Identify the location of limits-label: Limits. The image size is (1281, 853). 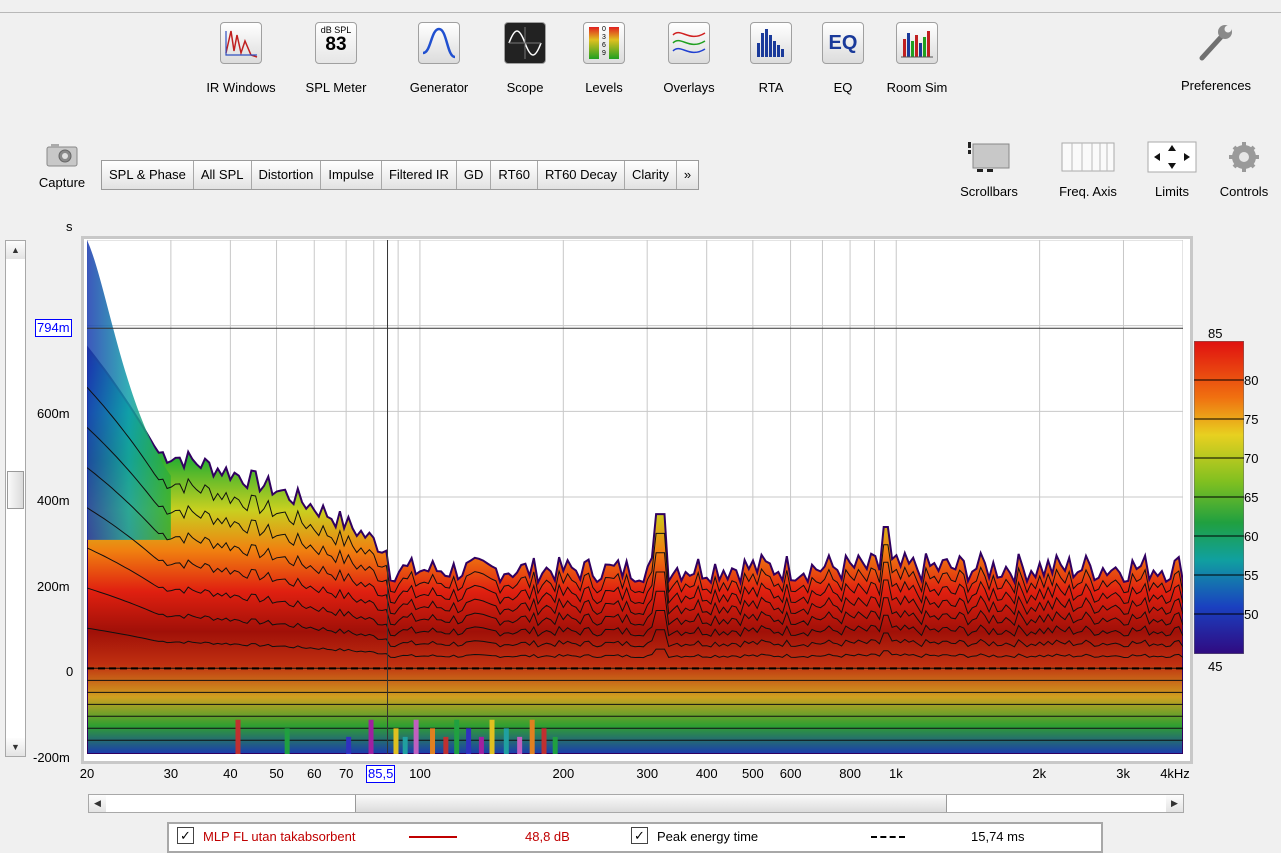
(1172, 191).